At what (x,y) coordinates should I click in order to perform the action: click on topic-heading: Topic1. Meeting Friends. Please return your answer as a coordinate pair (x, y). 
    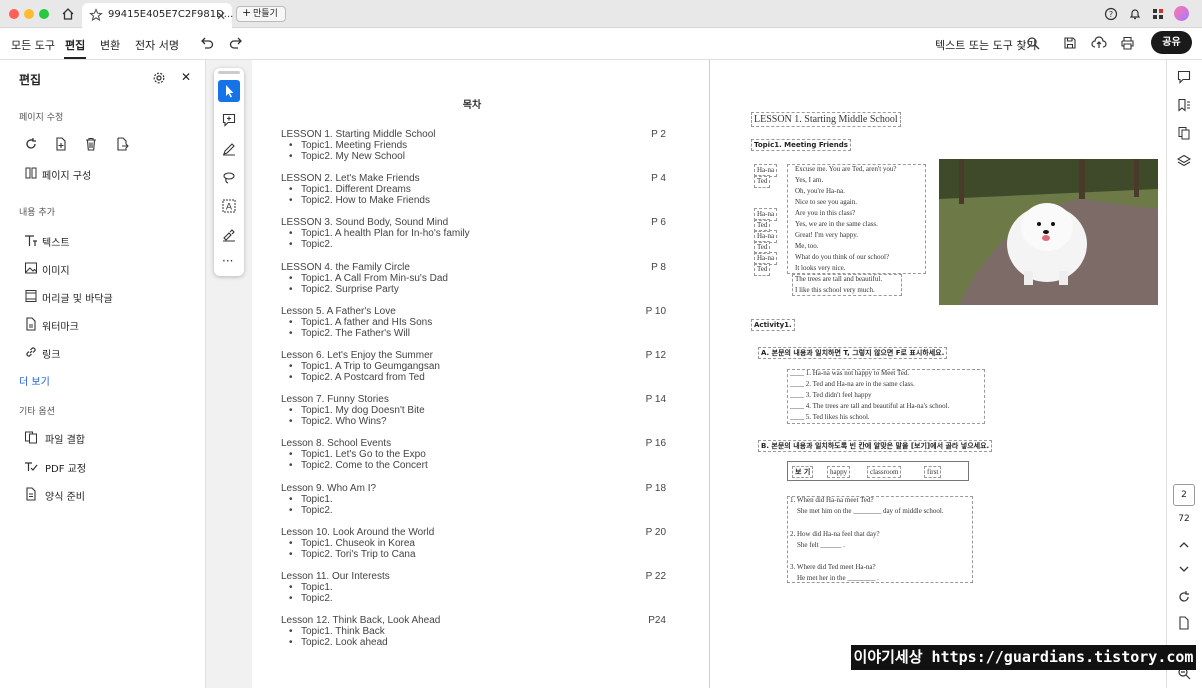
    Looking at the image, I should click on (801, 145).